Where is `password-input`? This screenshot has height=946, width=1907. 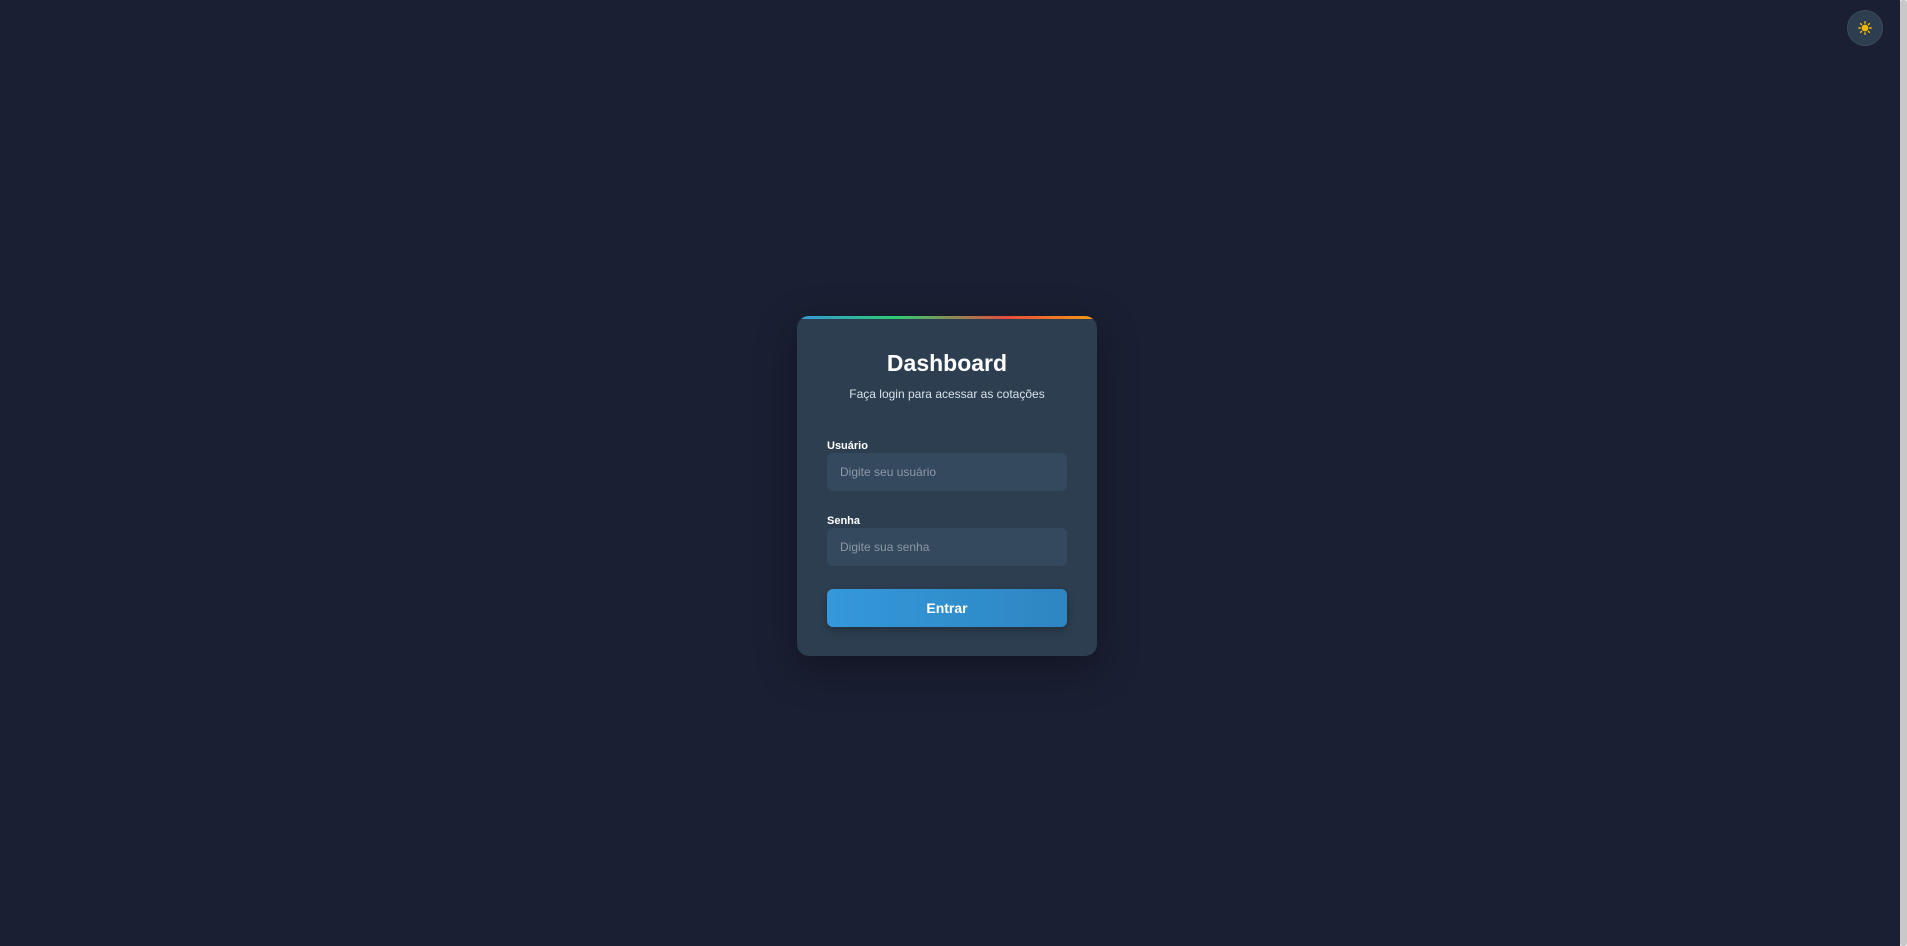
password-input is located at coordinates (947, 547).